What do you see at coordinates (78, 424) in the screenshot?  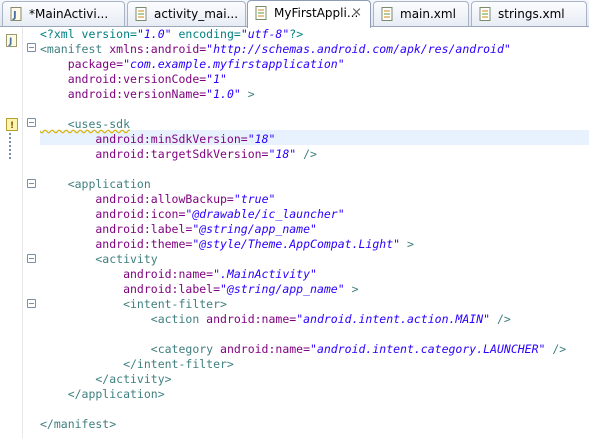 I see `code-line: </manifest>` at bounding box center [78, 424].